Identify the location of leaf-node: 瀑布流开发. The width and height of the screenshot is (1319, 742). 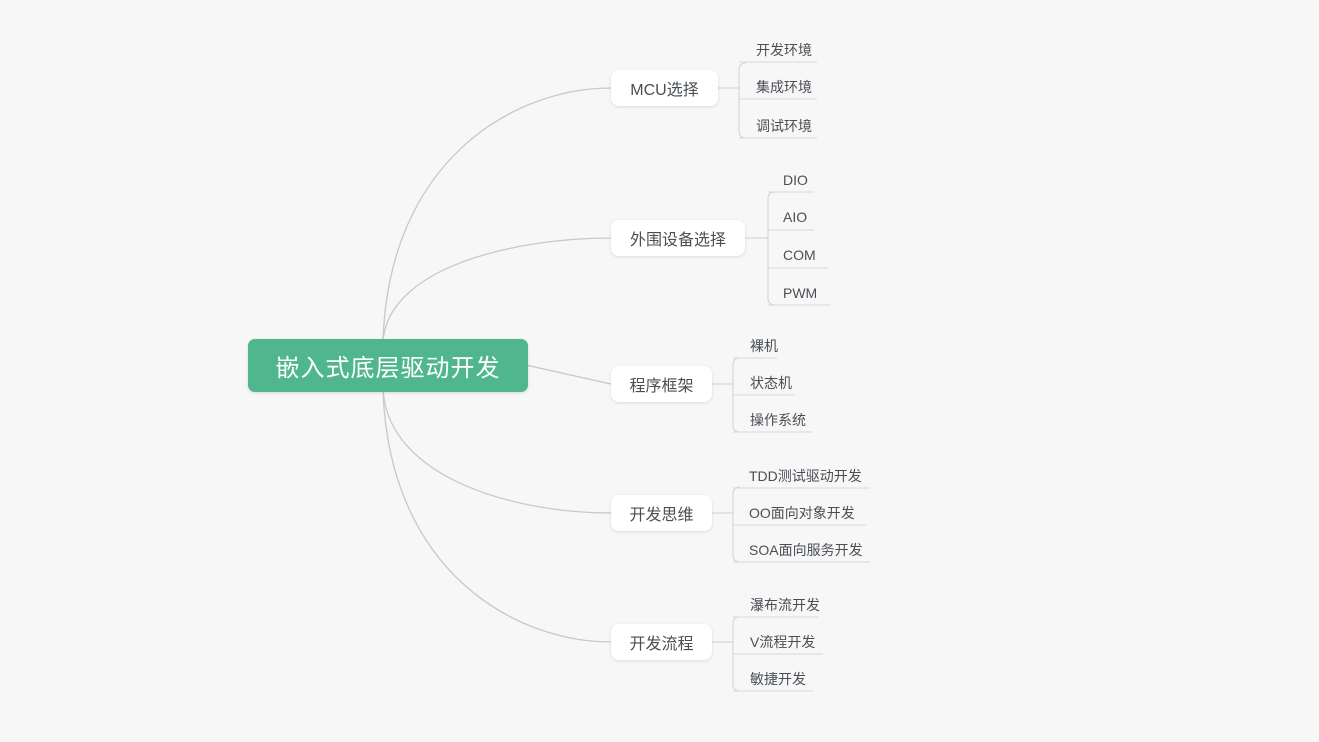
(785, 606).